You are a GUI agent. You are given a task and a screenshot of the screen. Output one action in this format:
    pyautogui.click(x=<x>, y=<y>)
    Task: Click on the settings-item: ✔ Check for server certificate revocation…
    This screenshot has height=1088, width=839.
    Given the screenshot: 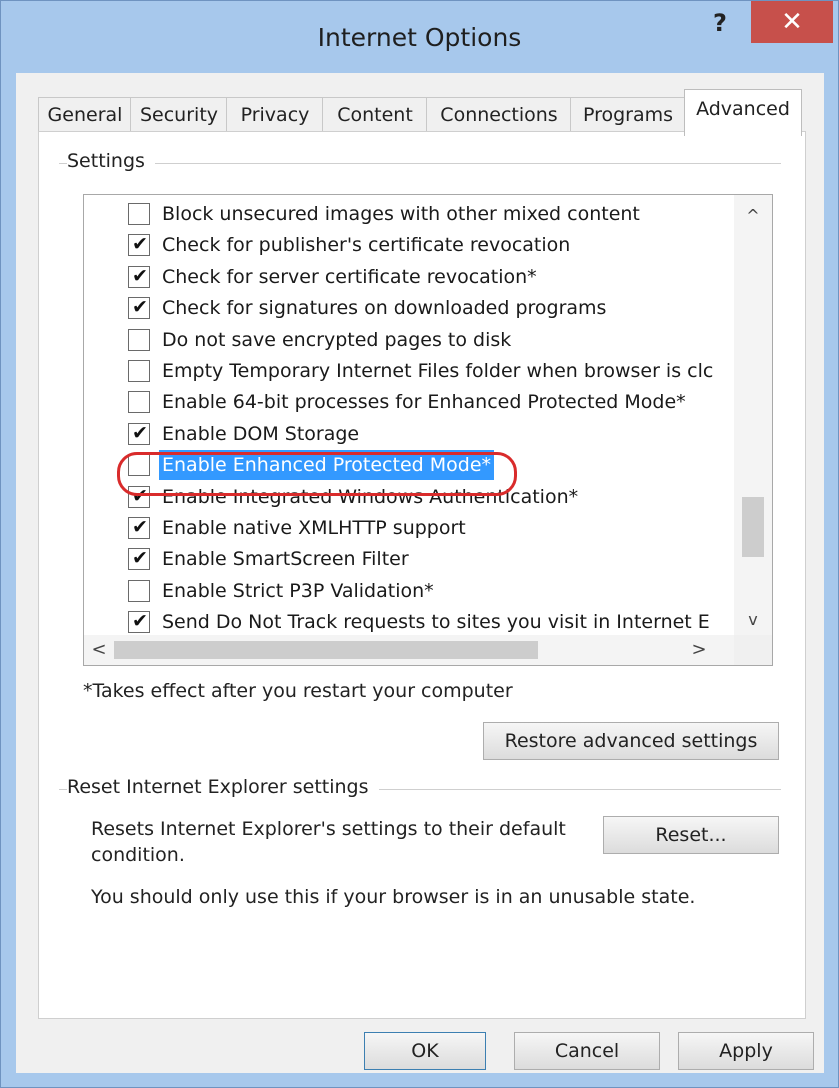 What is the action you would take?
    pyautogui.click(x=431, y=277)
    